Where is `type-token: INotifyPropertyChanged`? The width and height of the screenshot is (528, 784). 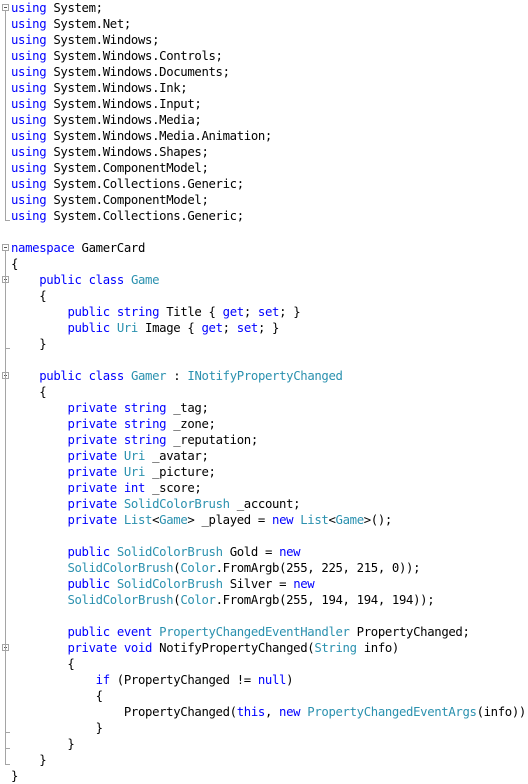 type-token: INotifyPropertyChanged is located at coordinates (265, 376).